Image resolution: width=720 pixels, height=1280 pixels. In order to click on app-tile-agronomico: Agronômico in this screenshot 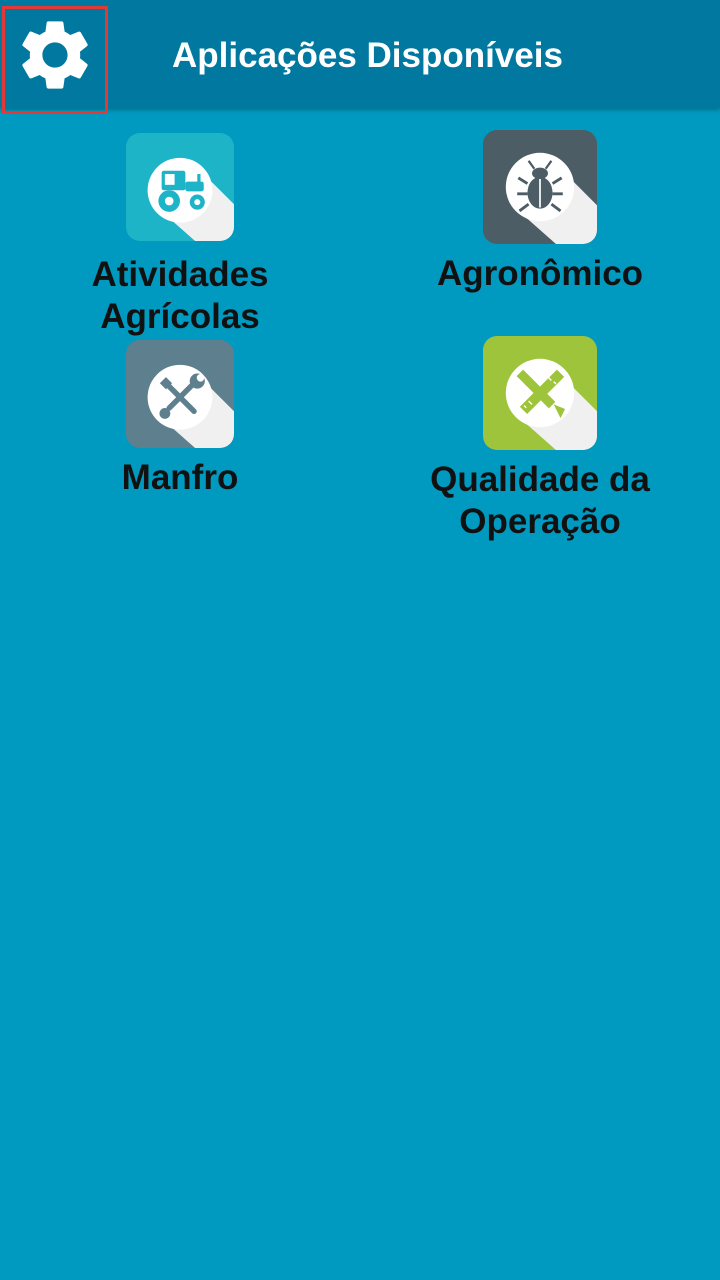, I will do `click(540, 212)`.